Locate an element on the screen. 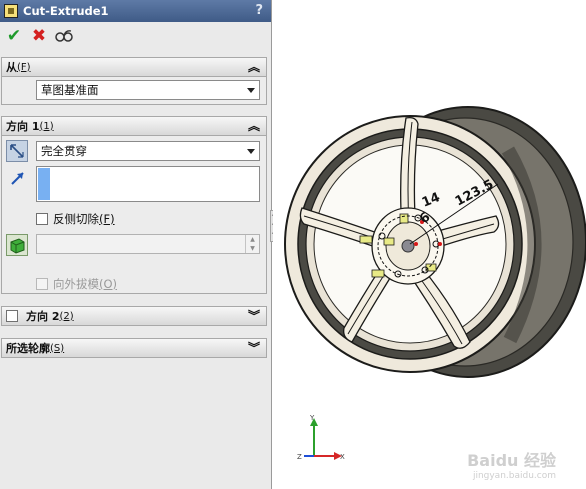 The height and width of the screenshot is (489, 586). flip-side-checkbox-row: 反侧切除 (F) is located at coordinates (75, 219).